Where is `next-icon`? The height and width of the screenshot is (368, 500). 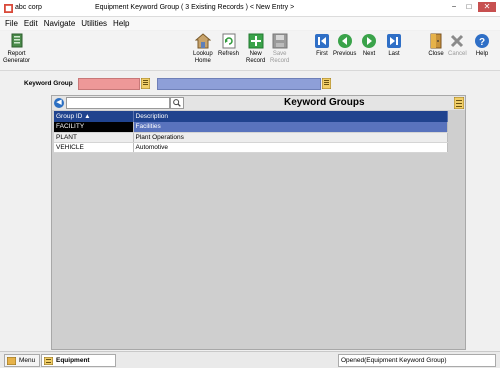 next-icon is located at coordinates (369, 41).